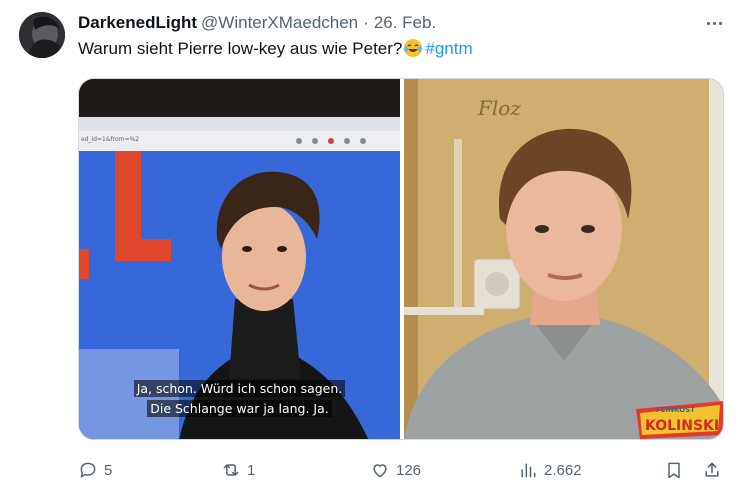  I want to click on like-count: 126, so click(409, 470).